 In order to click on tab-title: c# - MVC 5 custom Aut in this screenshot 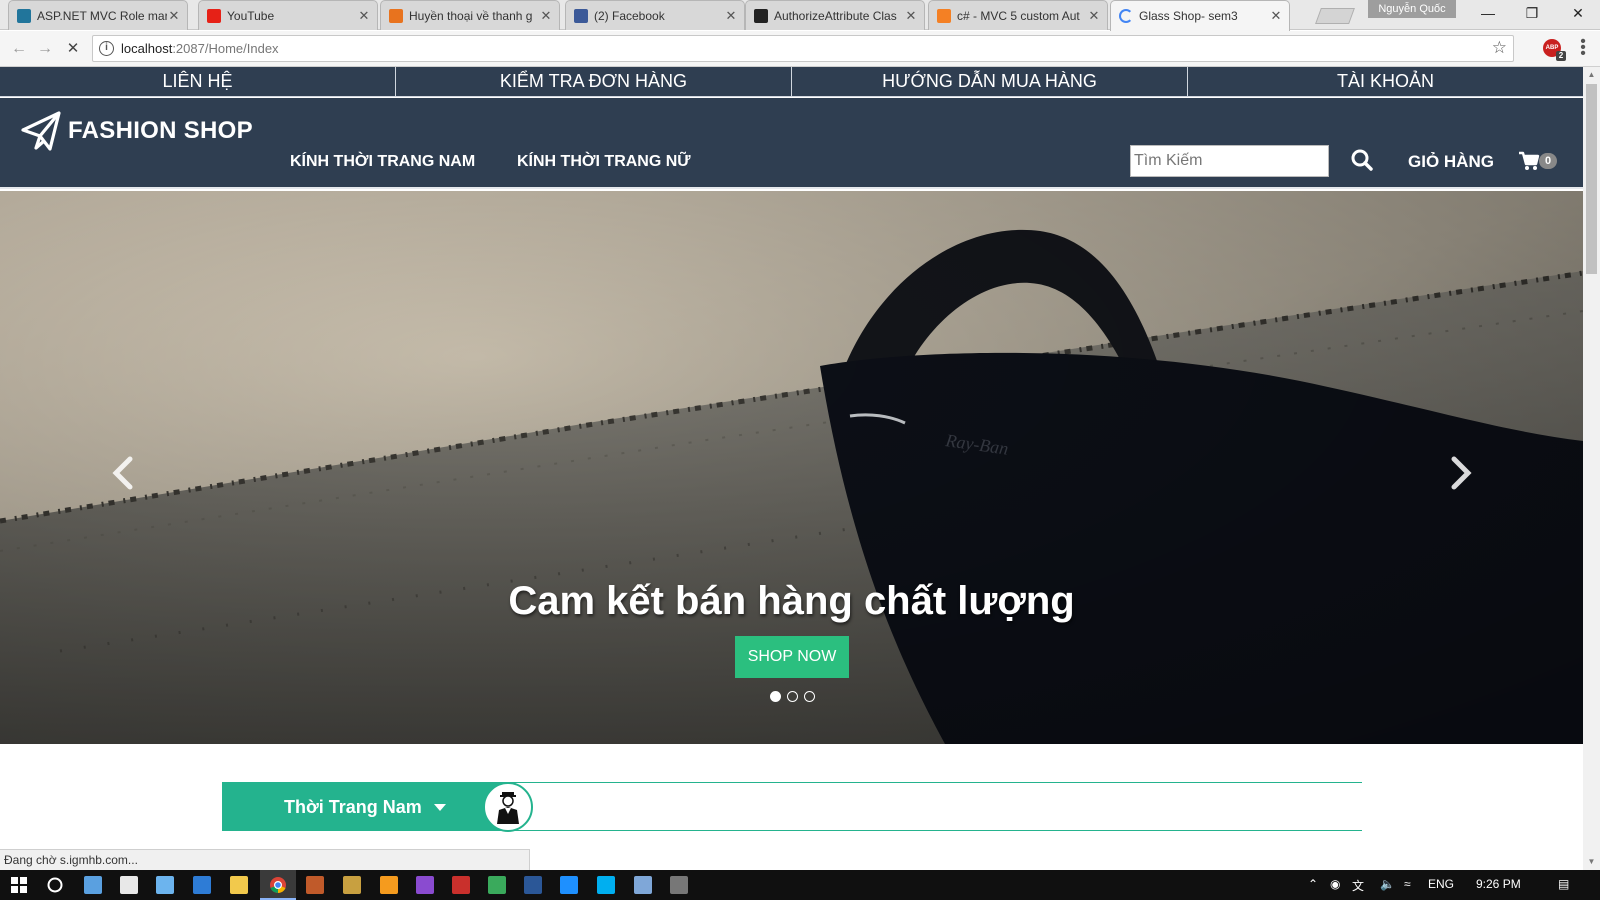, I will do `click(1018, 15)`.